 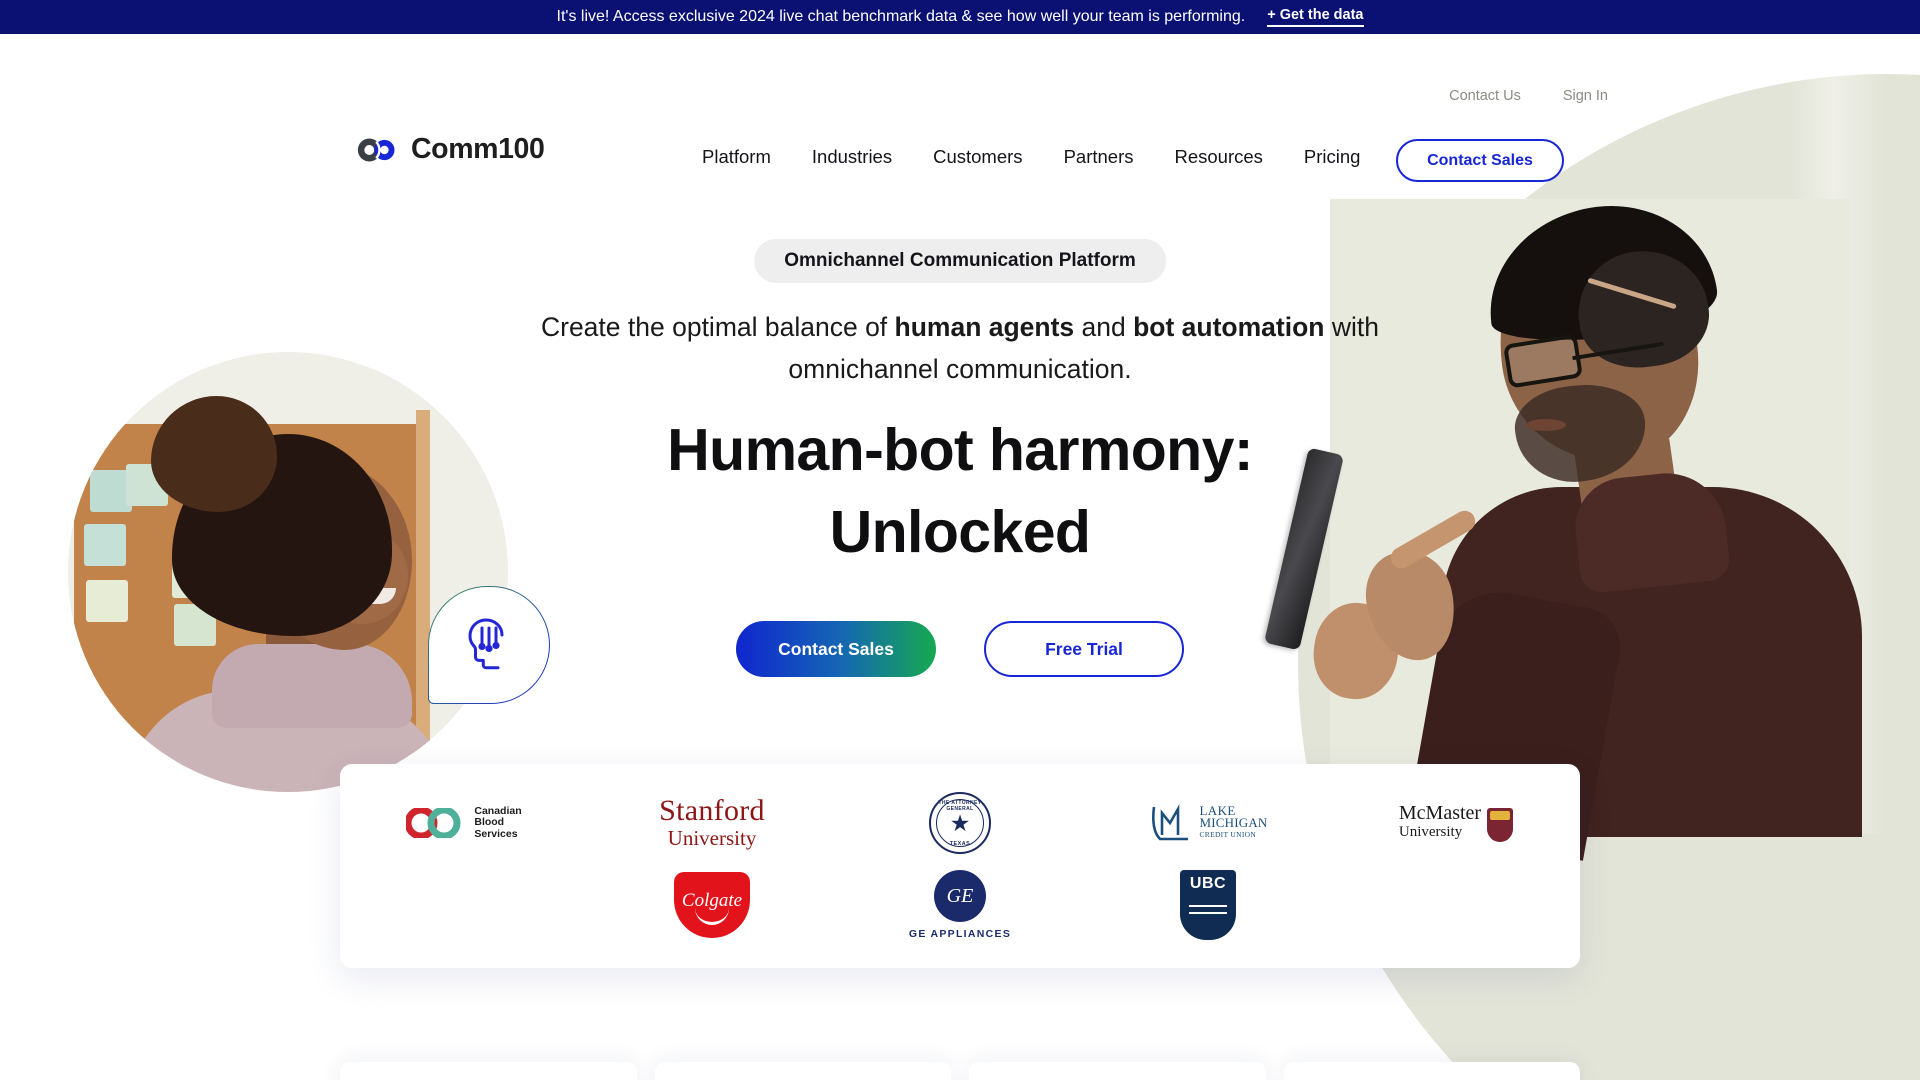 I want to click on ubc-label: UBC, so click(x=1208, y=883).